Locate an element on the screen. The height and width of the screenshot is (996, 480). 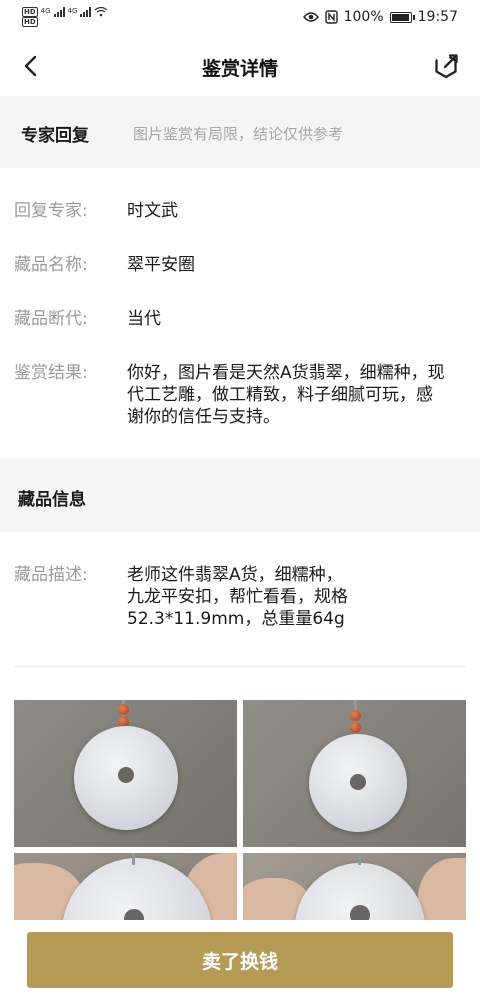
footer: 卖了换钱 is located at coordinates (240, 958).